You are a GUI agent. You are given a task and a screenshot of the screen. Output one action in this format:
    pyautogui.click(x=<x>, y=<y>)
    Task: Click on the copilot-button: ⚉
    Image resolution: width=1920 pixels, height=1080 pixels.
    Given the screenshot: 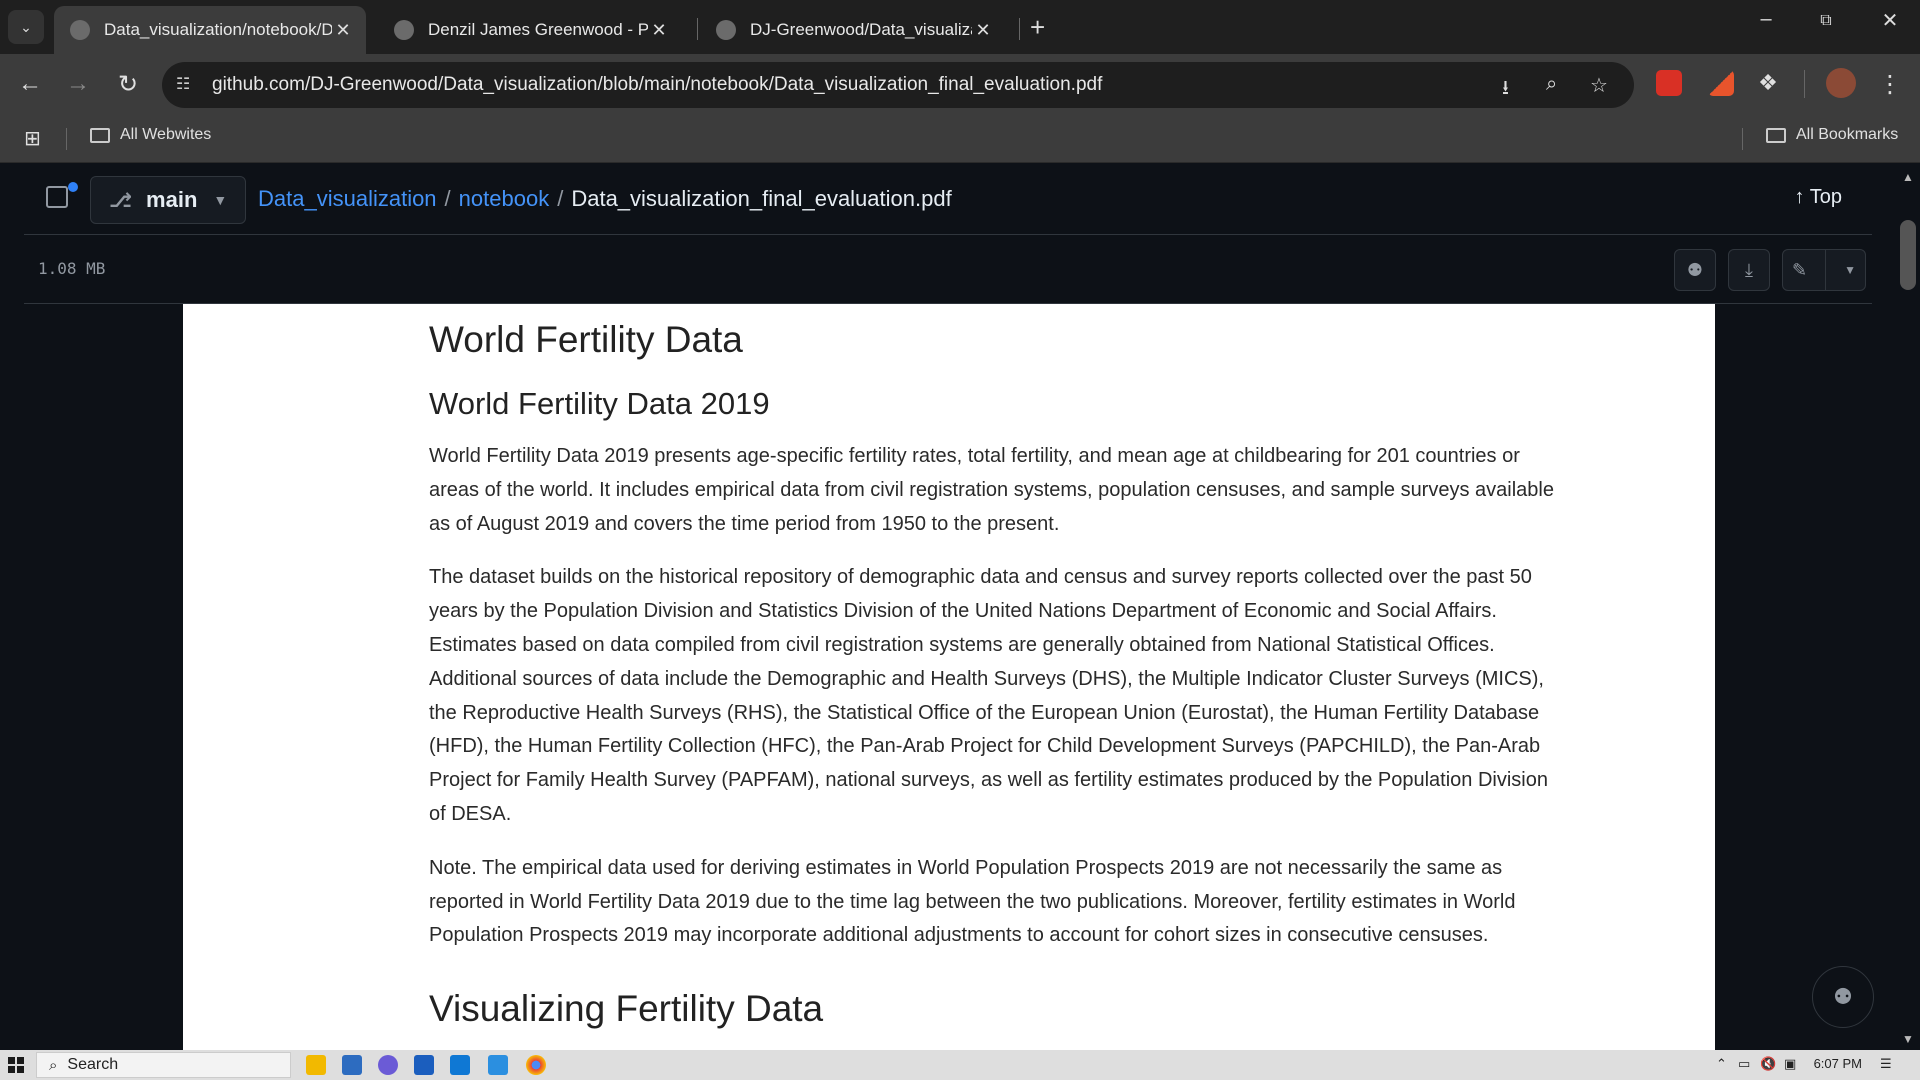 What is the action you would take?
    pyautogui.click(x=1695, y=270)
    